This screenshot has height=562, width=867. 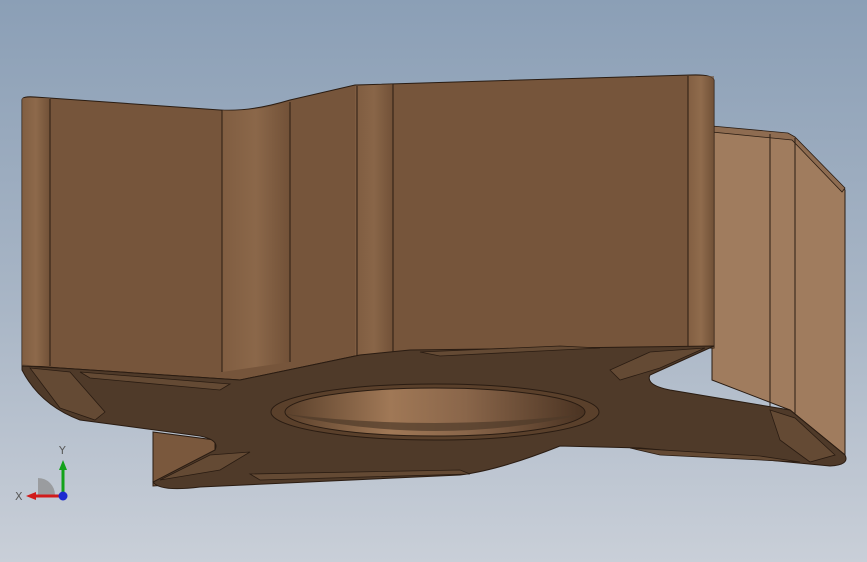 I want to click on mid-fillet, so click(x=256, y=237).